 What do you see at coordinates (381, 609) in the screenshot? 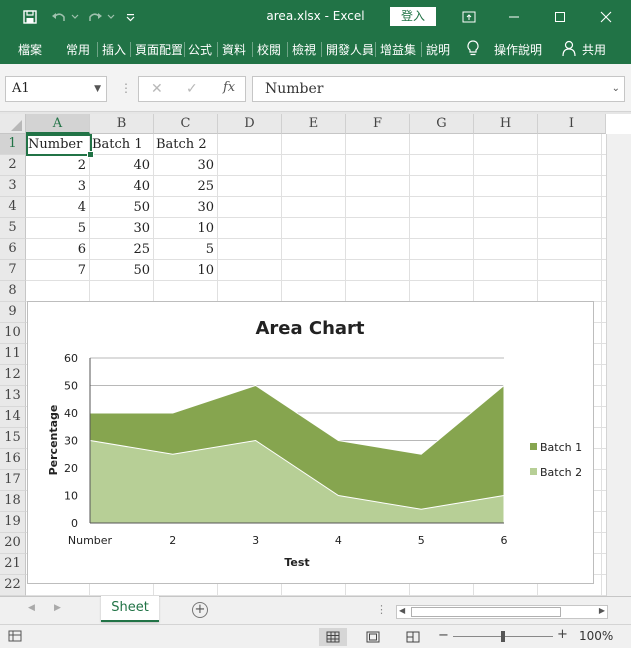
I see `tab-splitter-icon: ⋮` at bounding box center [381, 609].